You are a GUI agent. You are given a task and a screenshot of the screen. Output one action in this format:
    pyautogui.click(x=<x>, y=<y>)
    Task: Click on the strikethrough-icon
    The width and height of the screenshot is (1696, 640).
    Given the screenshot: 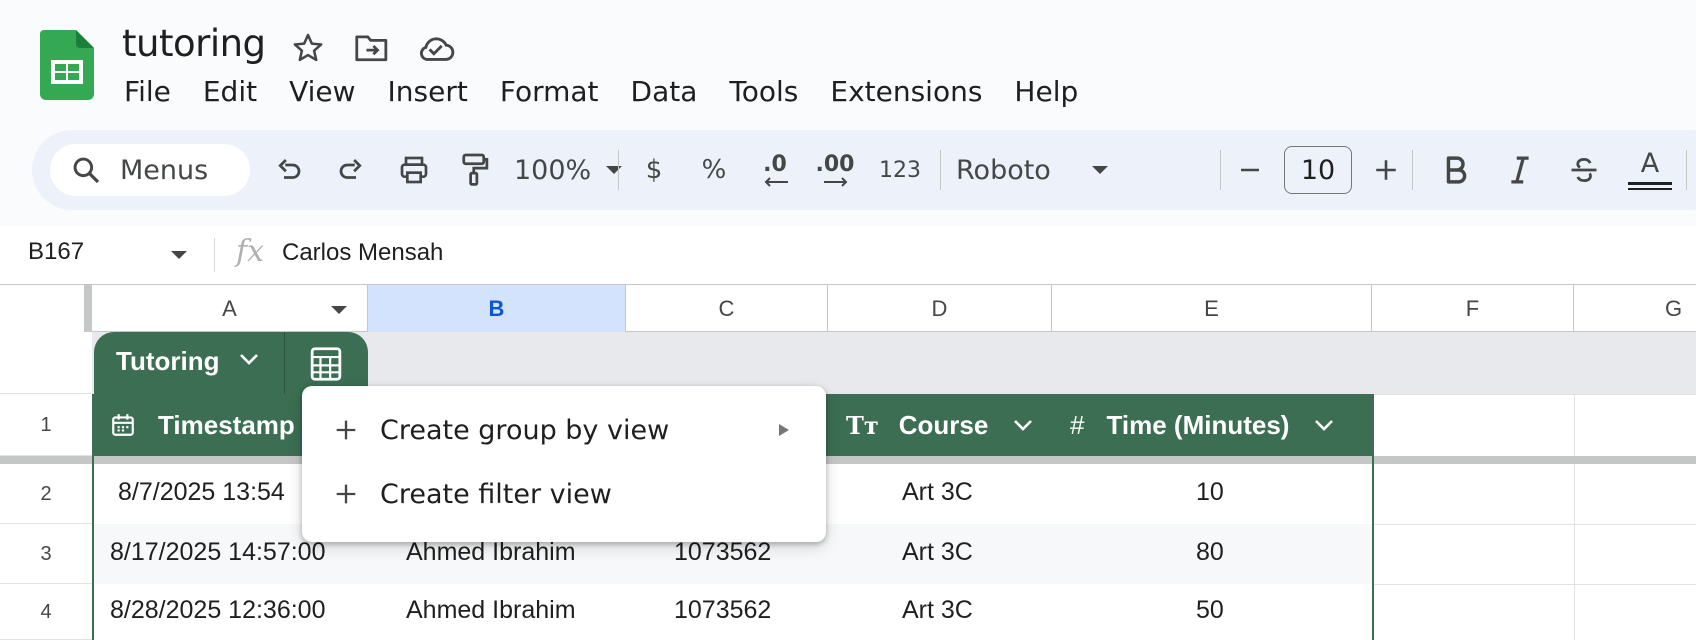 What is the action you would take?
    pyautogui.click(x=1584, y=170)
    